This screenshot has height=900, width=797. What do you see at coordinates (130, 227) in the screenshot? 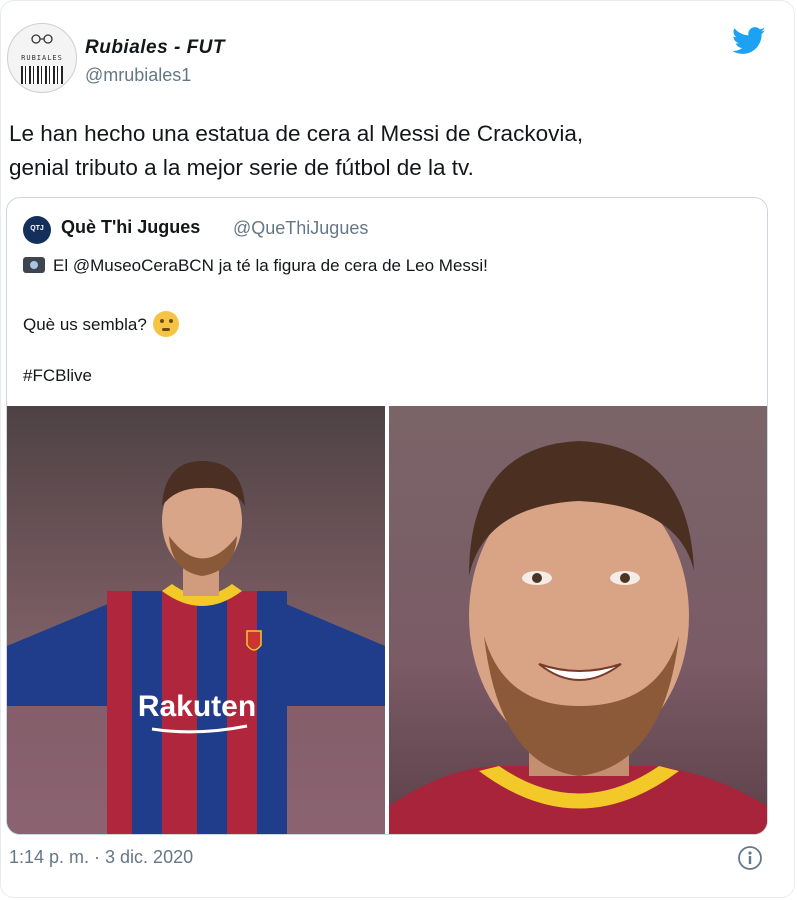
I see `quoted-author-name: Què T'hi Jugues` at bounding box center [130, 227].